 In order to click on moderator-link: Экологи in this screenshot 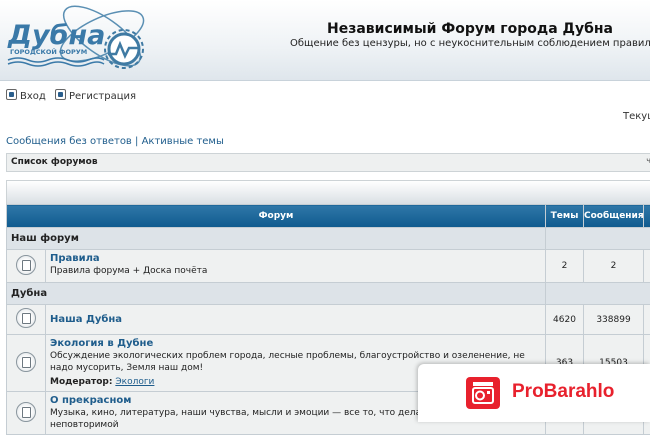, I will do `click(134, 382)`.